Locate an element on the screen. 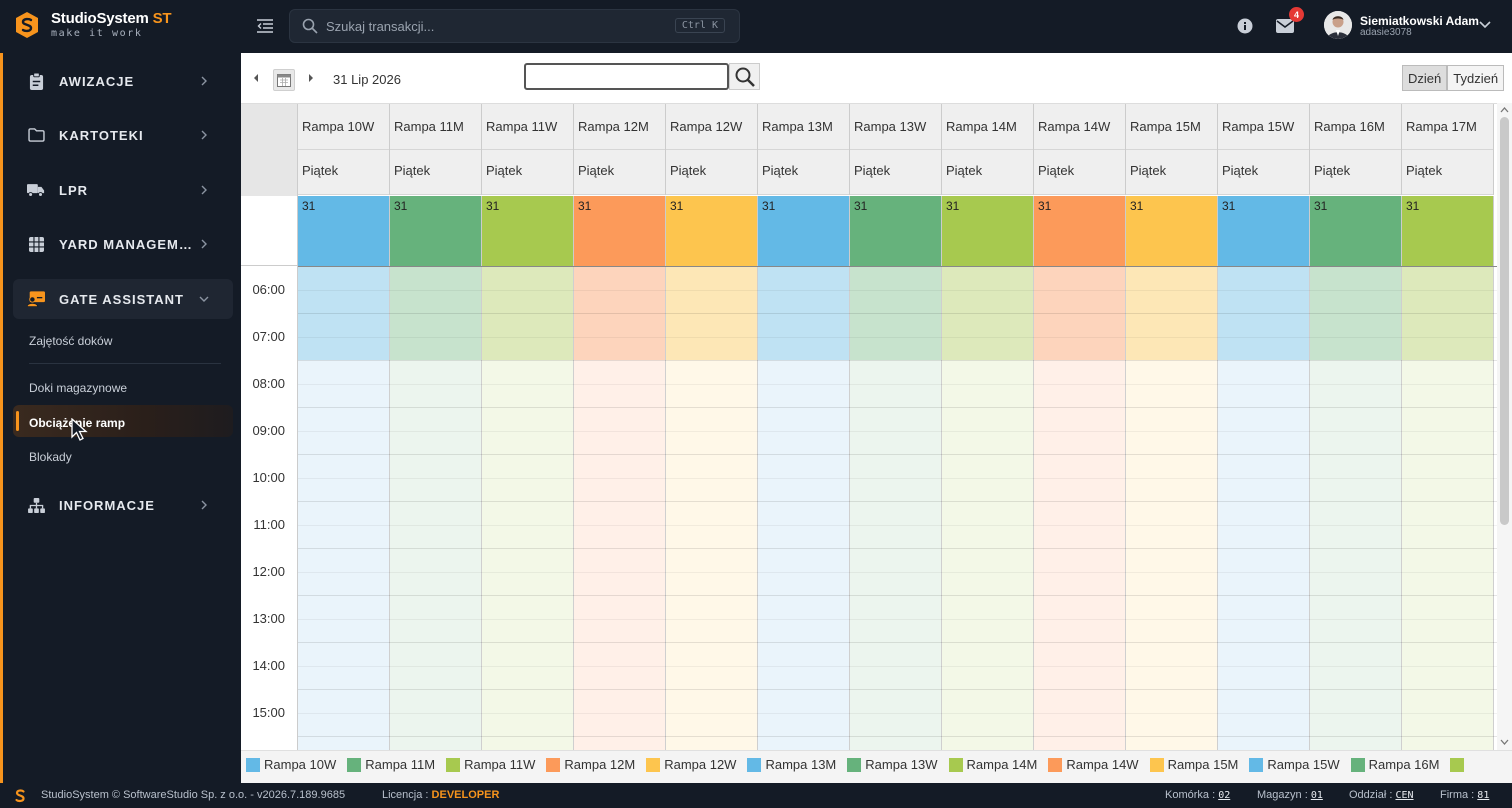 The height and width of the screenshot is (808, 1512). top-bar: StudioSystem ST make it work Ctrl K 4 S is located at coordinates (756, 26).